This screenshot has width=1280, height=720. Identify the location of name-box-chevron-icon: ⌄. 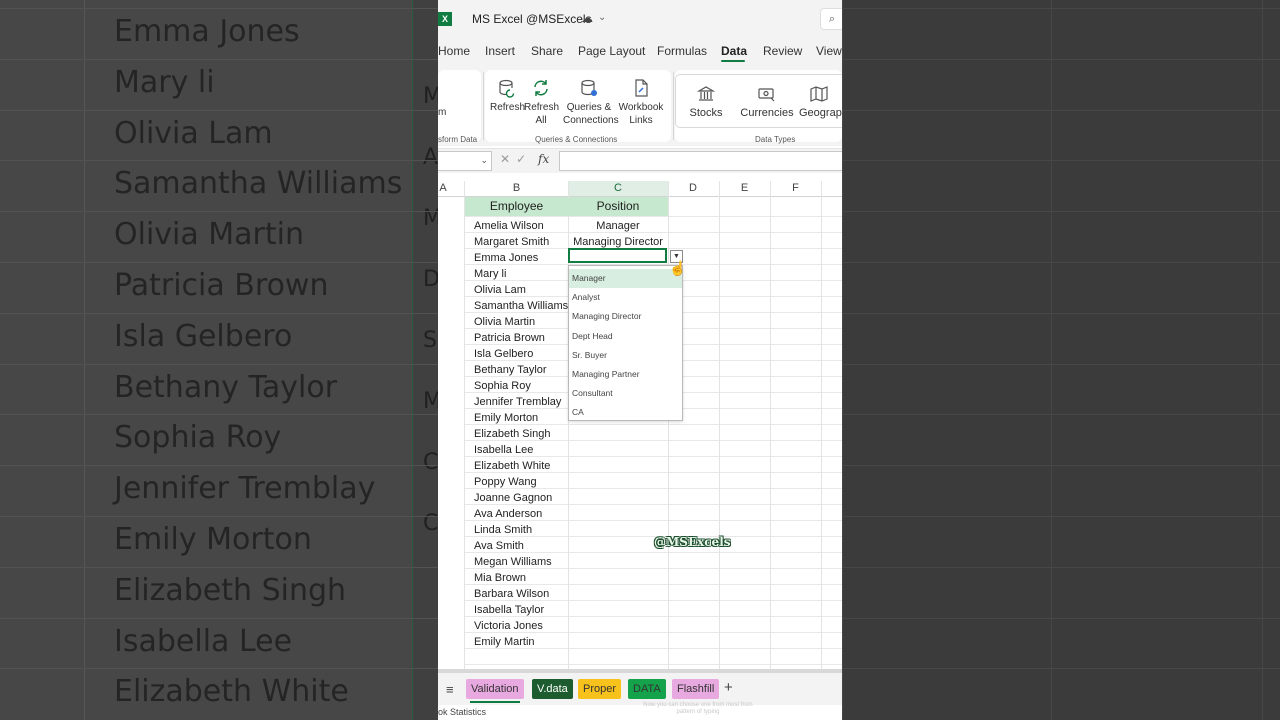
(484, 160).